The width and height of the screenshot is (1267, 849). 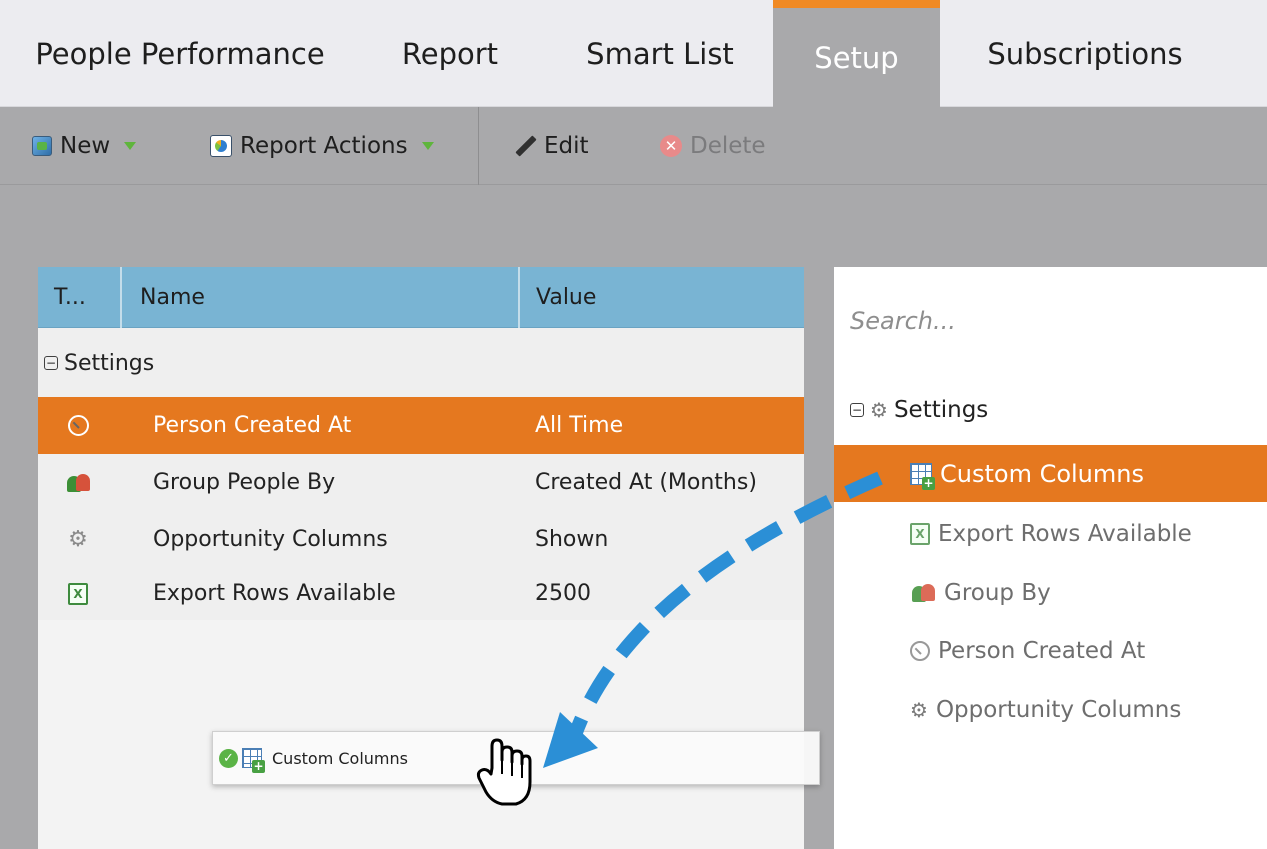 What do you see at coordinates (662, 297) in the screenshot?
I see `column-header-value: Value` at bounding box center [662, 297].